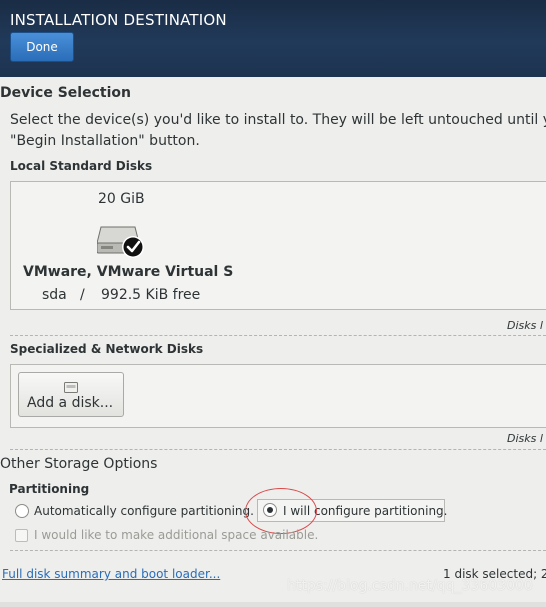  Describe the element at coordinates (121, 241) in the screenshot. I see `hard-disk-icon` at that location.